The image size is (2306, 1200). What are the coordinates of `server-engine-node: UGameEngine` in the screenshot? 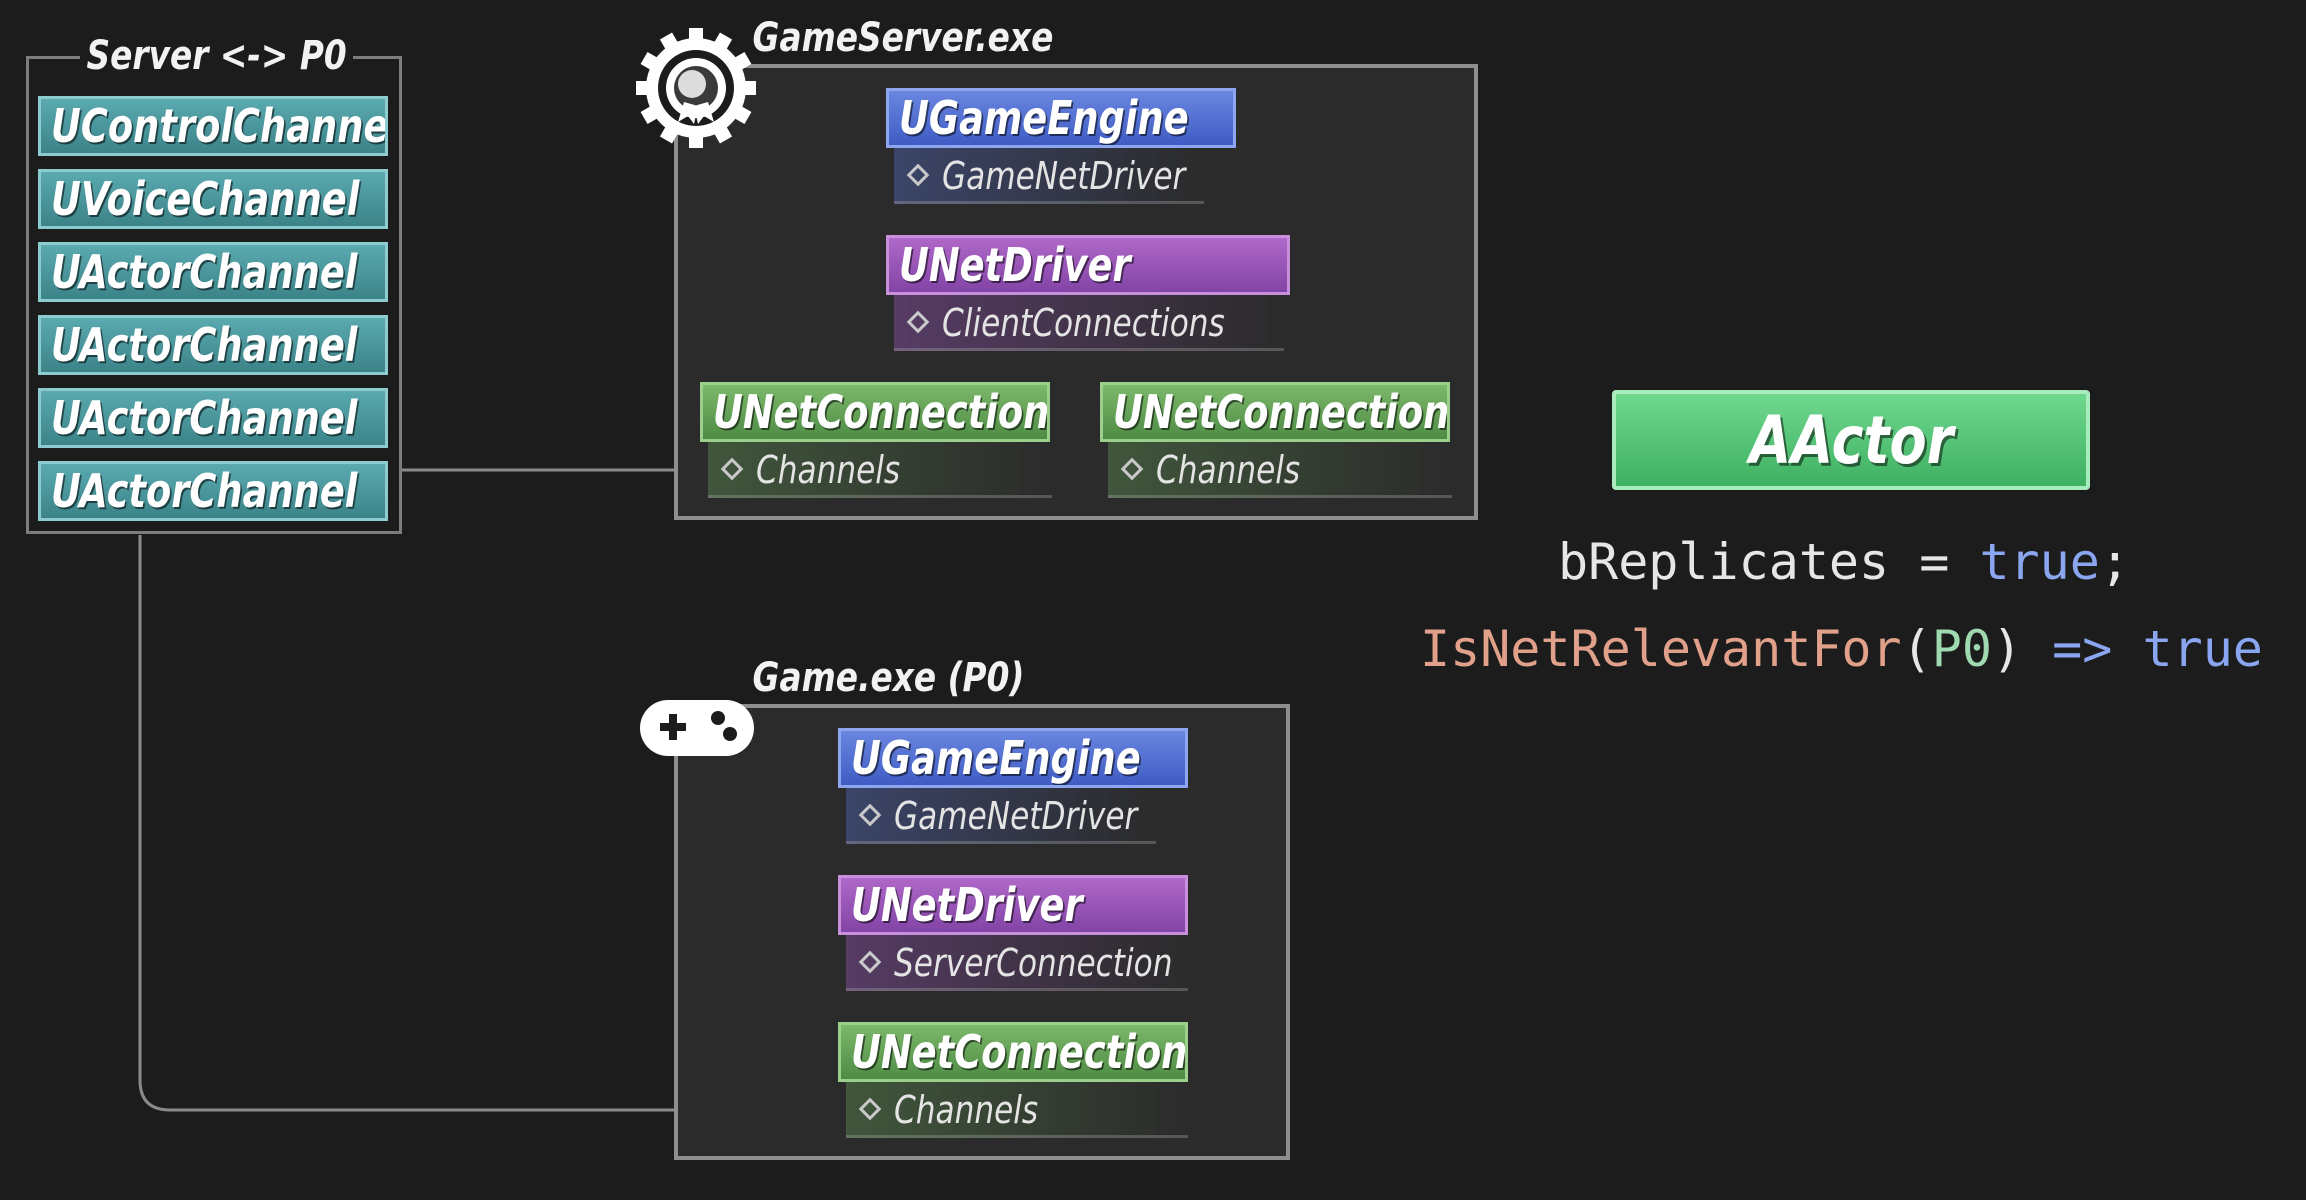 It's located at (1061, 118).